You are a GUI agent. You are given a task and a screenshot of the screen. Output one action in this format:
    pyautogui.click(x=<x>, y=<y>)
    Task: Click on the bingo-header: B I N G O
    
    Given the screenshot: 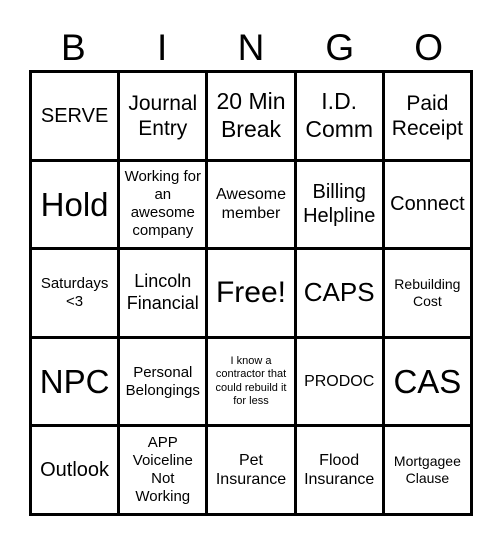 What is the action you would take?
    pyautogui.click(x=251, y=48)
    